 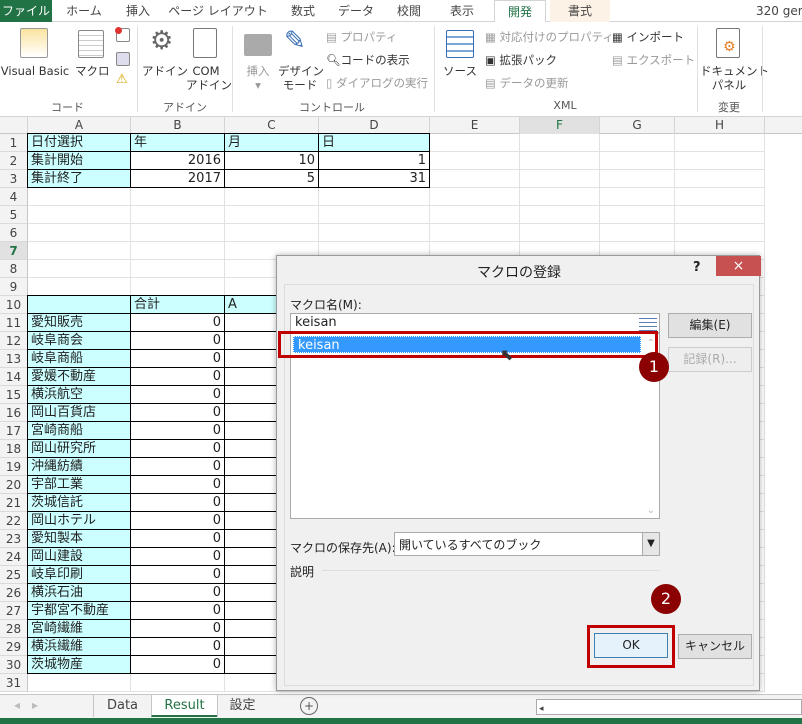 I want to click on row-header-2: 2, so click(x=14, y=161).